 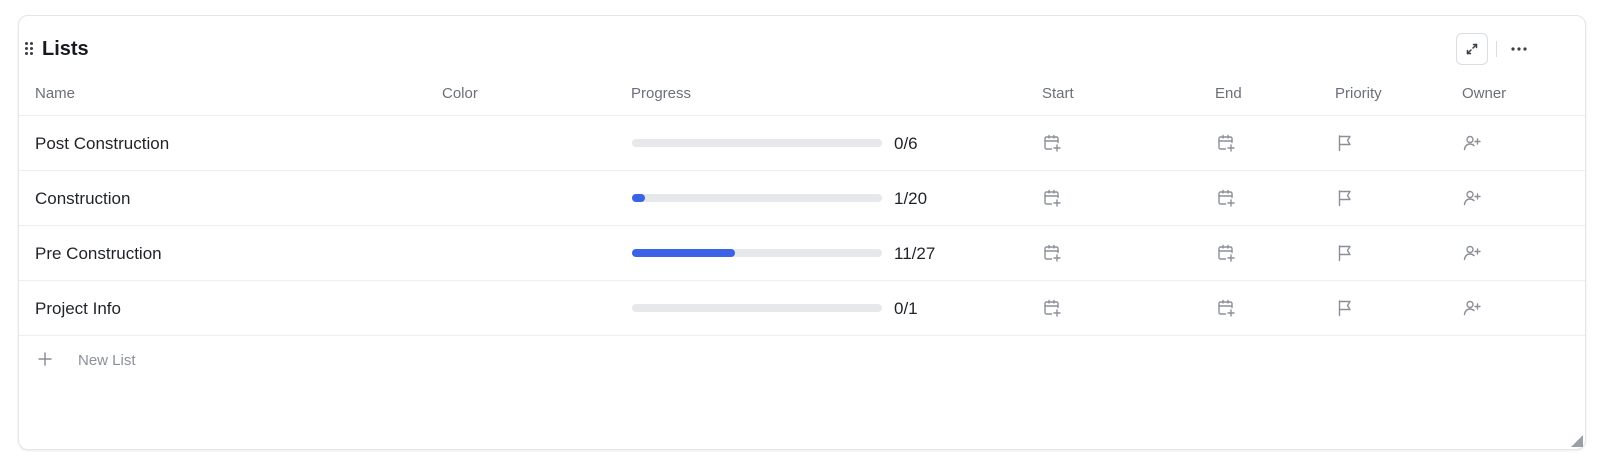 I want to click on column-header-progress: Progress, so click(x=661, y=93).